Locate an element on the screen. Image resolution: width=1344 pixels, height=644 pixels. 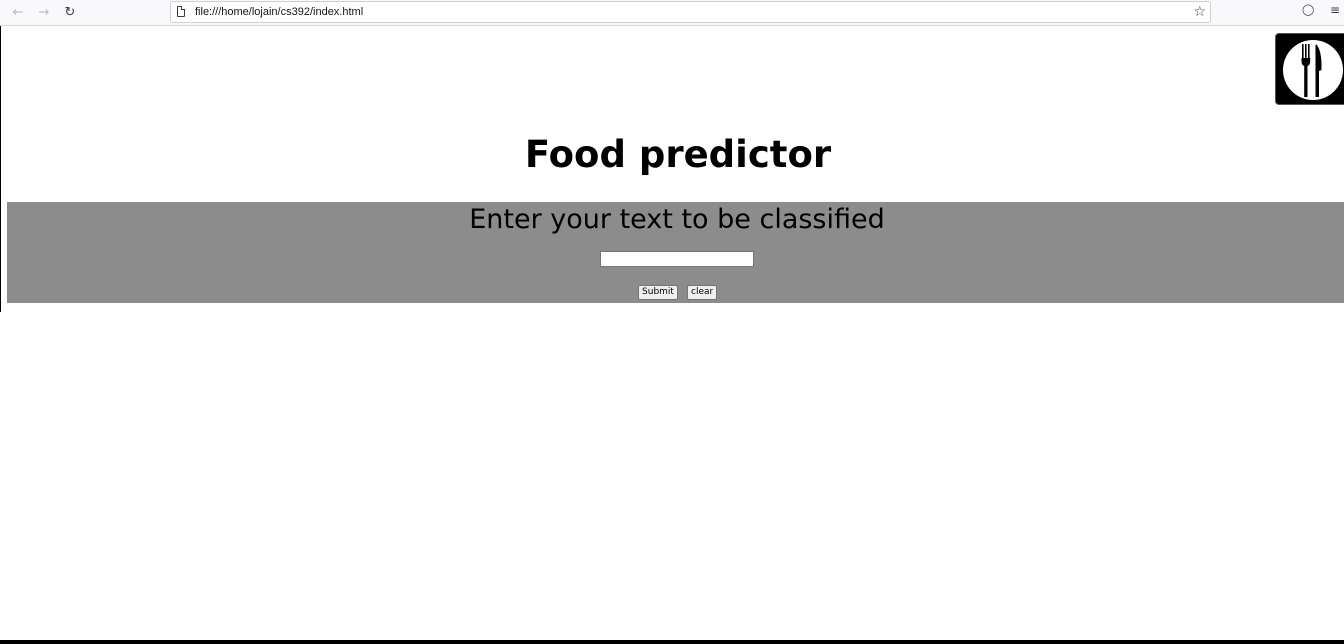
star-icon: ☆ is located at coordinates (1199, 12).